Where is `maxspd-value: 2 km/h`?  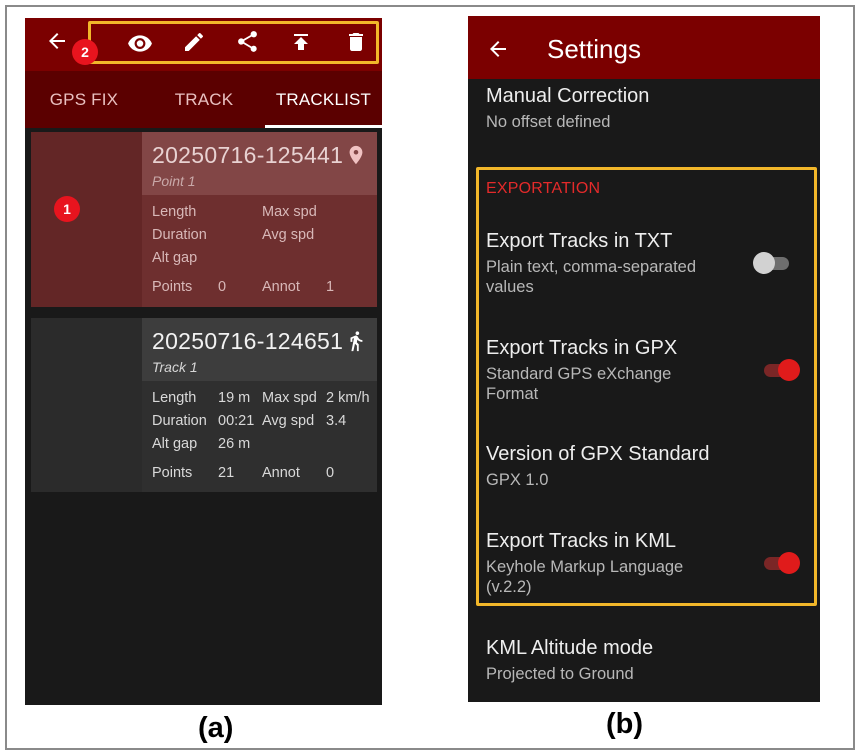 maxspd-value: 2 km/h is located at coordinates (348, 398).